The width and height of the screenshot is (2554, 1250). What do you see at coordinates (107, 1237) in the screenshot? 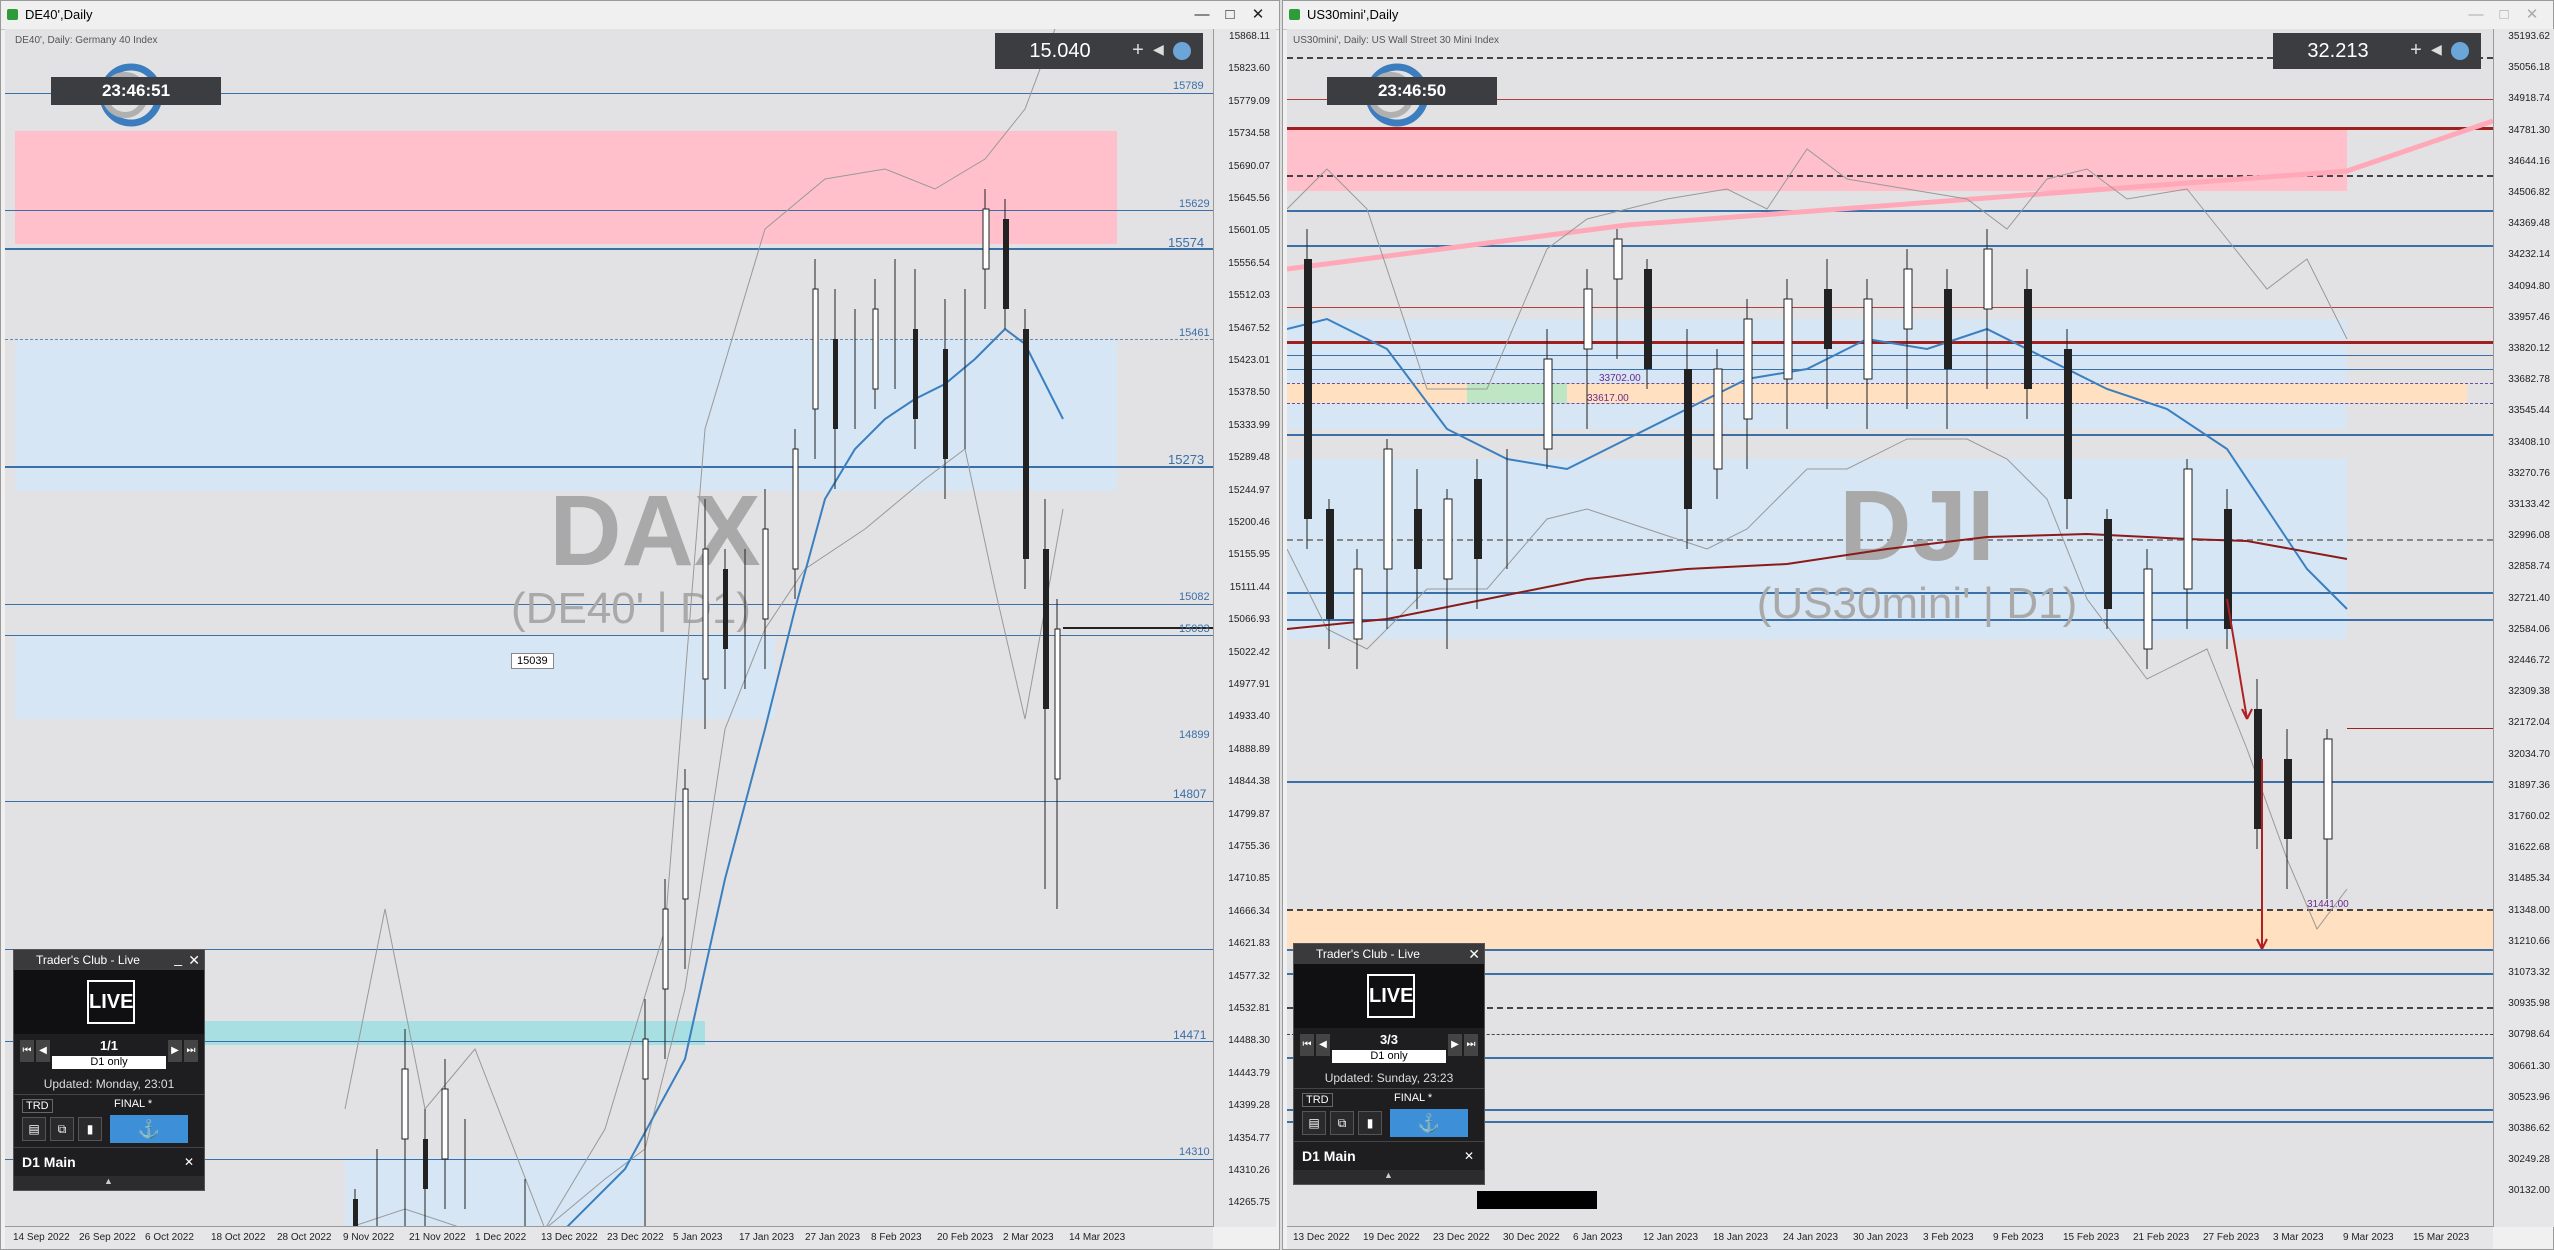
I see `date-axis-label: 26 Sep 2022` at bounding box center [107, 1237].